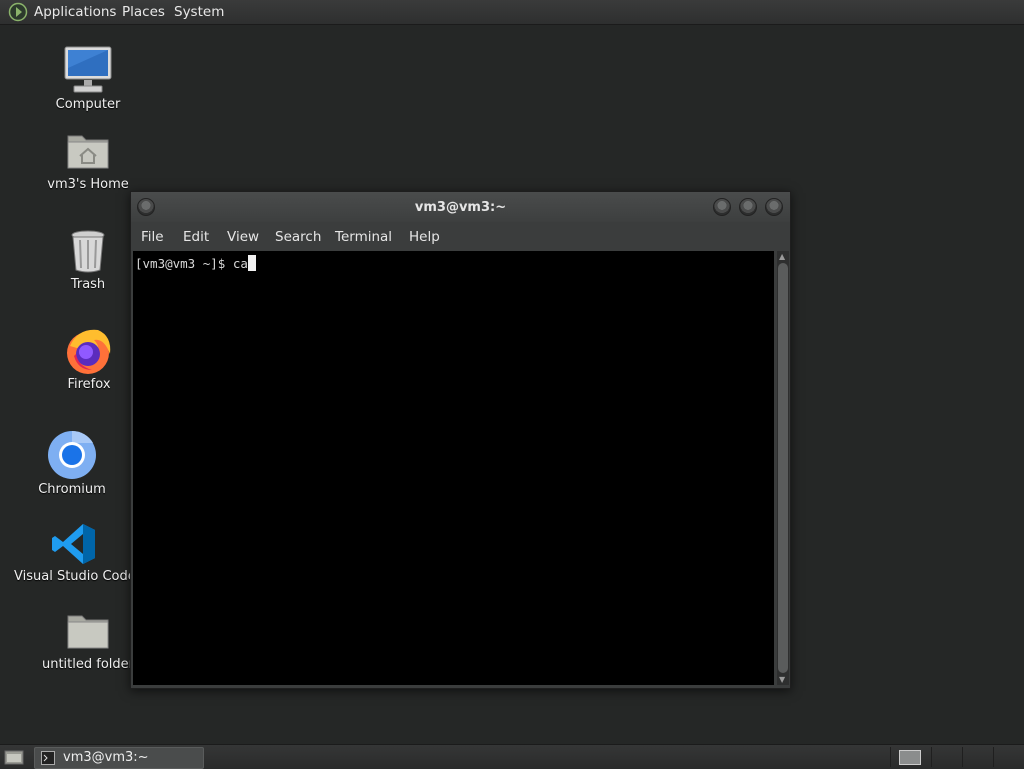 The width and height of the screenshot is (1024, 769). Describe the element at coordinates (72, 489) in the screenshot. I see `desktop-icon-label: Chromium` at that location.